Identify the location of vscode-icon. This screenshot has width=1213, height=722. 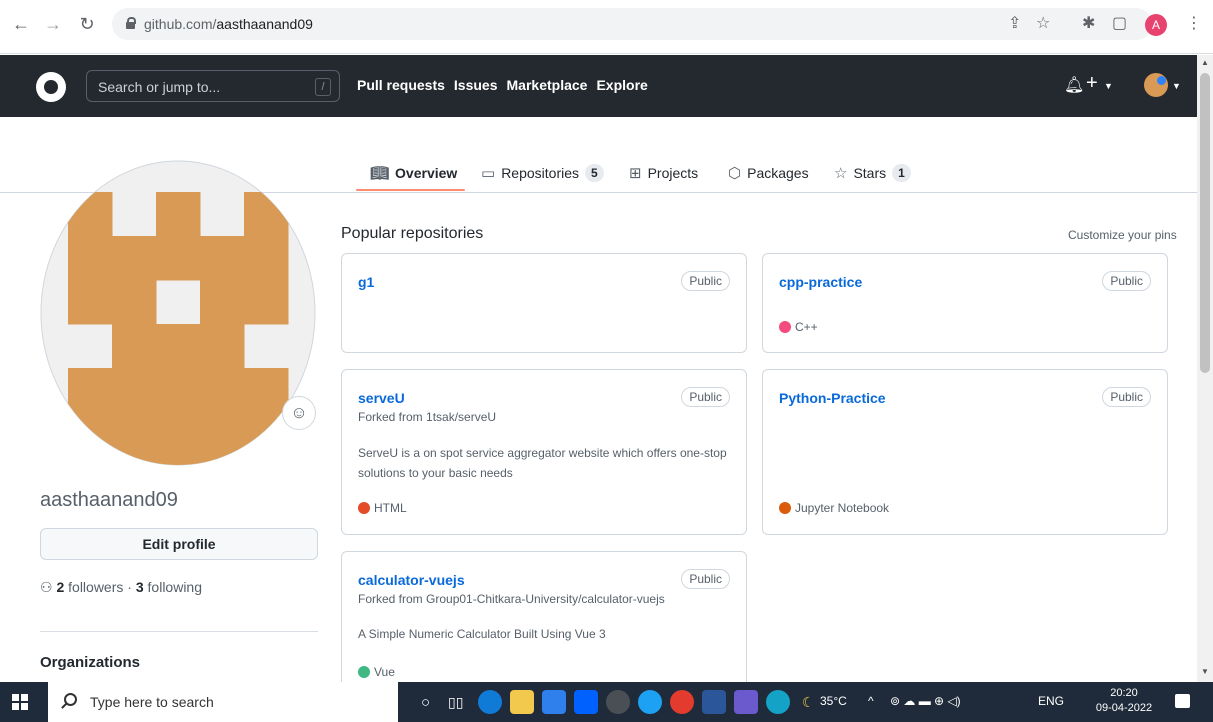
(746, 702).